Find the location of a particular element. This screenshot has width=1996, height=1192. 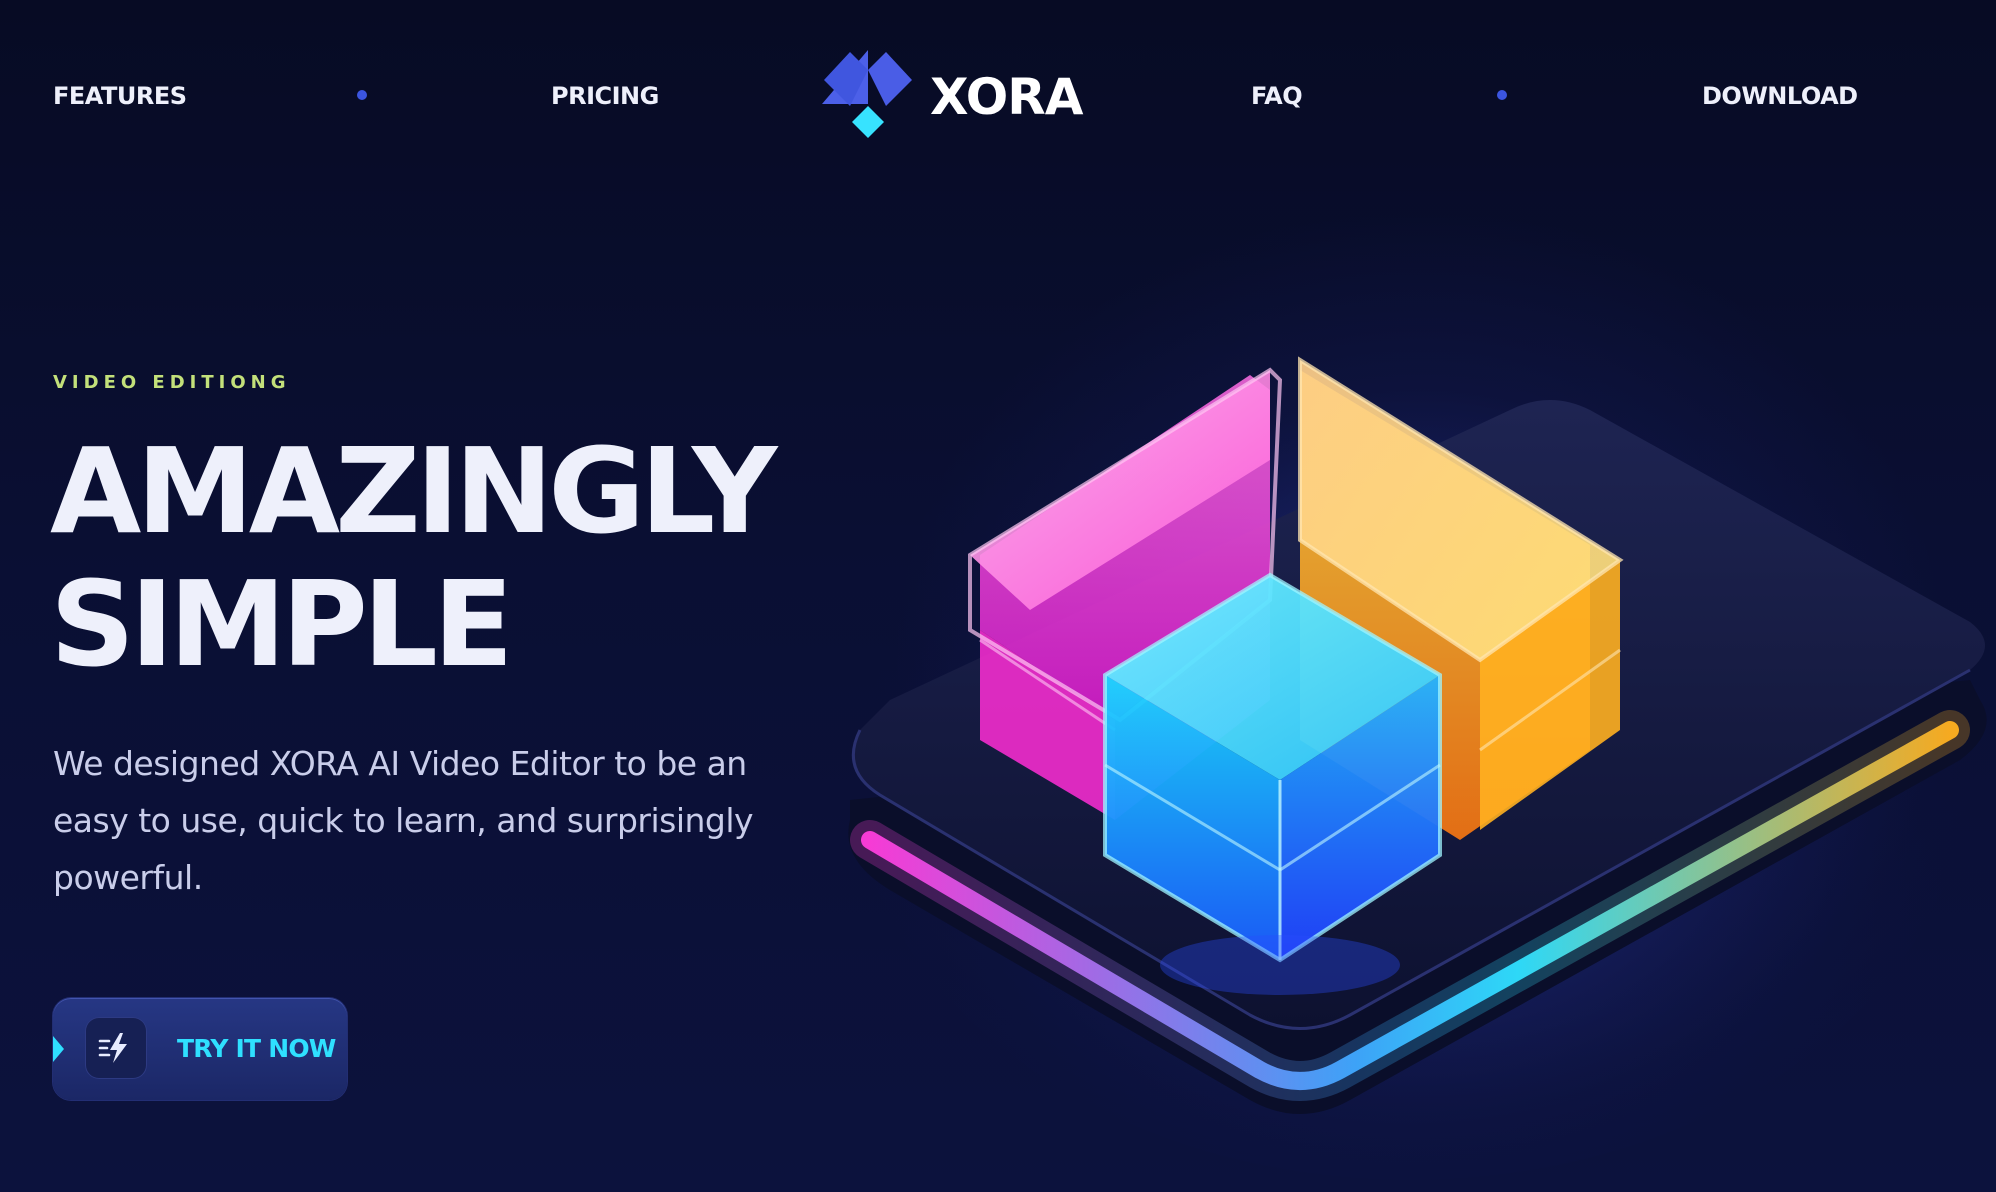

brand-name: XORA is located at coordinates (1006, 97).